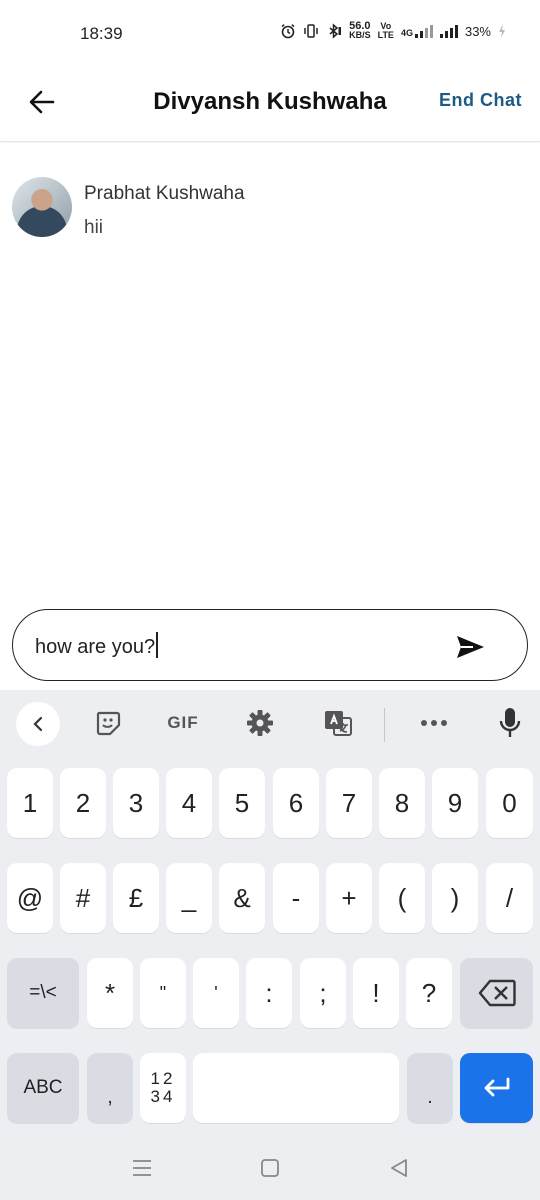  What do you see at coordinates (296, 1088) in the screenshot?
I see `space-key` at bounding box center [296, 1088].